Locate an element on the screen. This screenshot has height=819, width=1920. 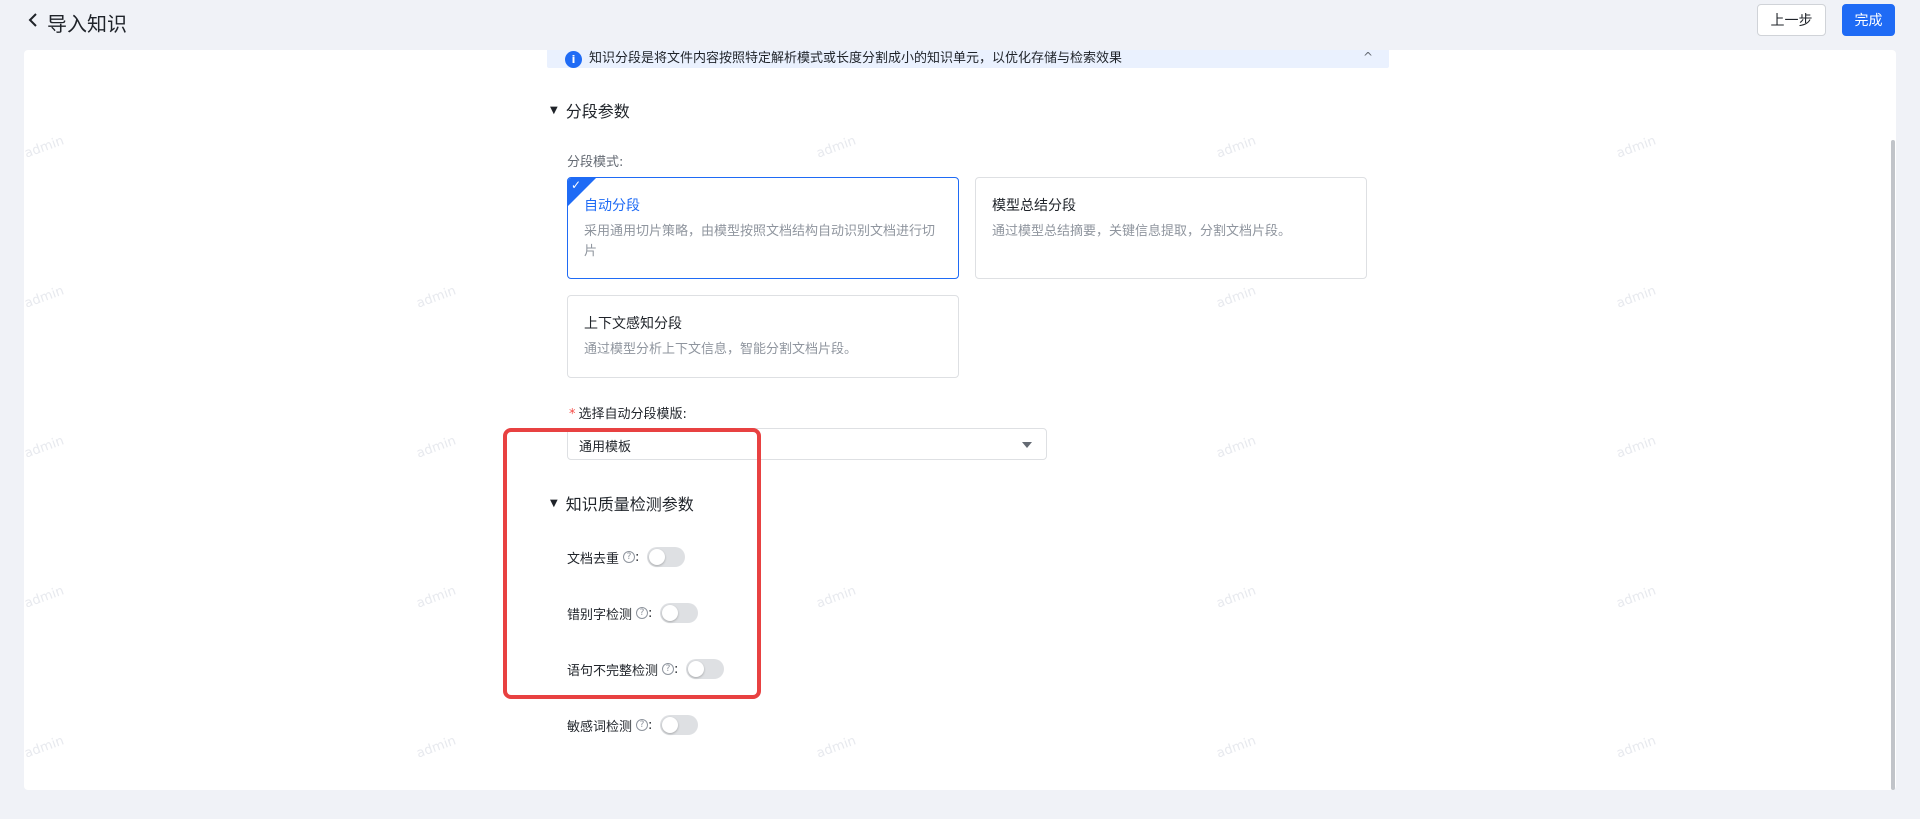
toggle-label: 敏感词检测 is located at coordinates (600, 727).